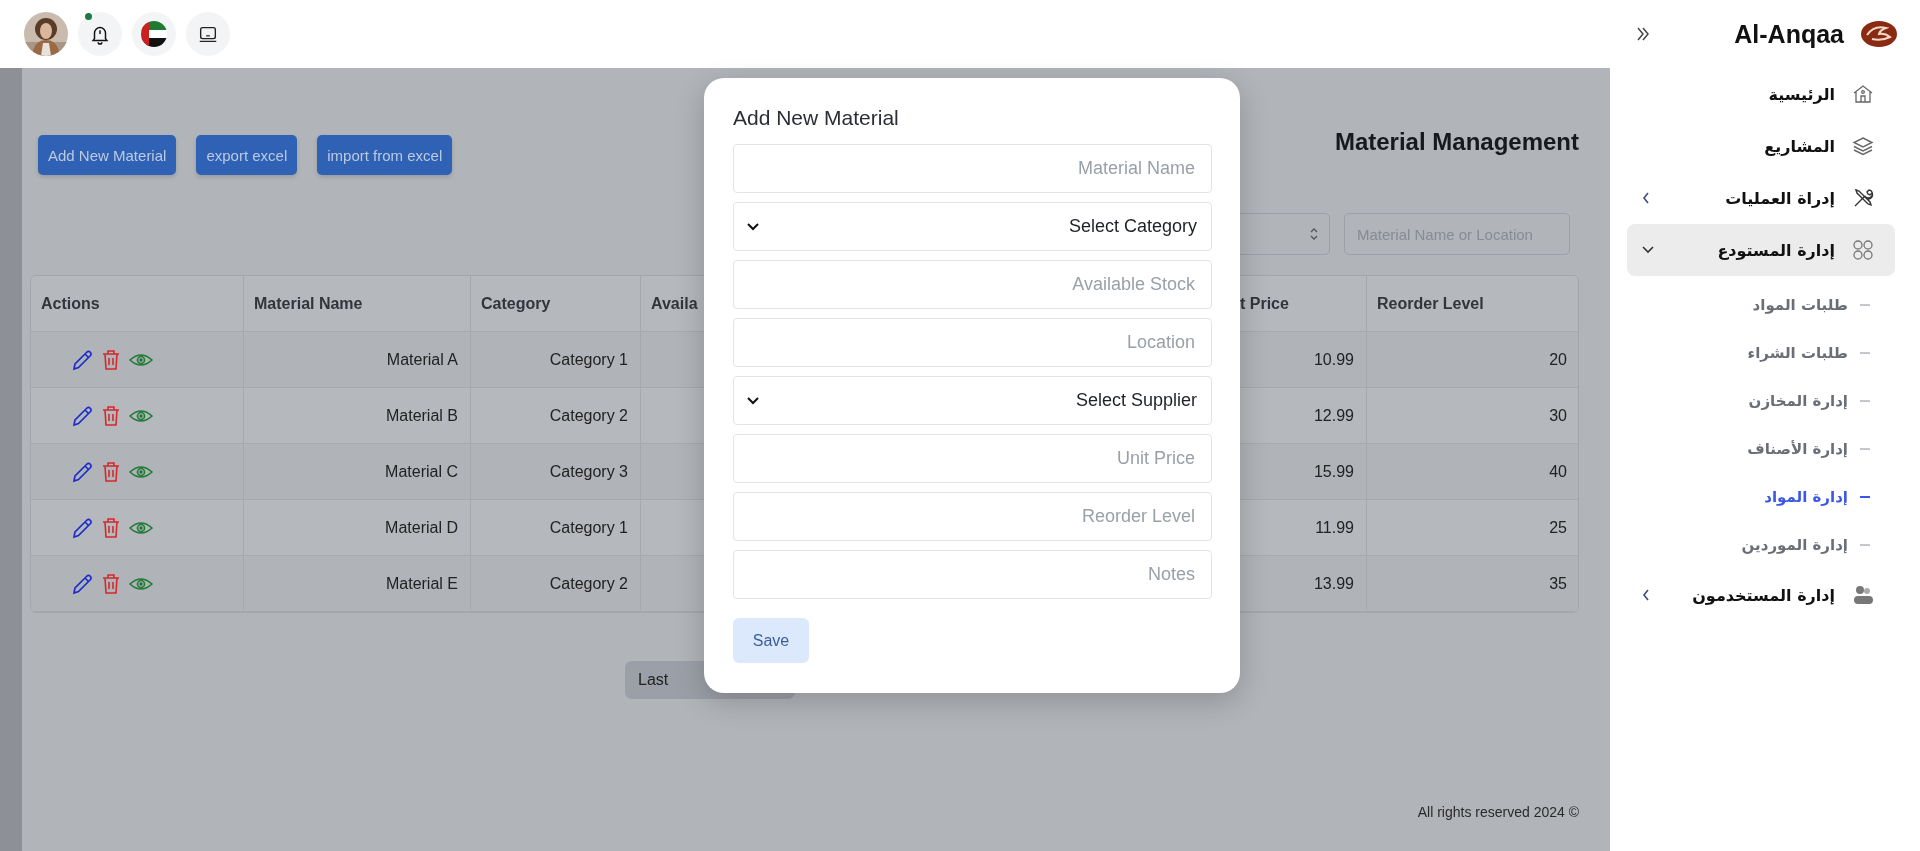 The width and height of the screenshot is (1920, 851). Describe the element at coordinates (1302, 416) in the screenshot. I see `table-cell: 12.99` at that location.